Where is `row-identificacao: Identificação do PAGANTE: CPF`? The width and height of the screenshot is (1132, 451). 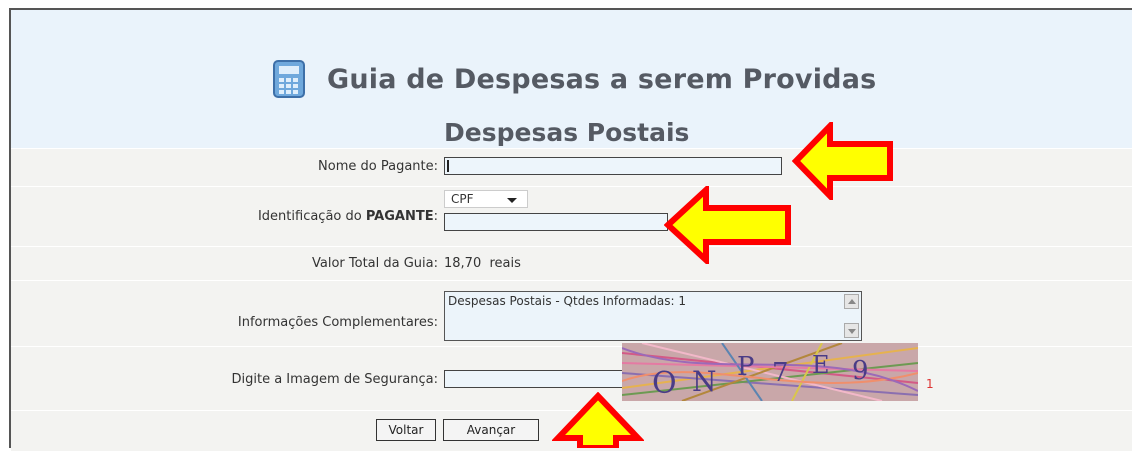 row-identificacao: Identificação do PAGANTE: CPF is located at coordinates (571, 216).